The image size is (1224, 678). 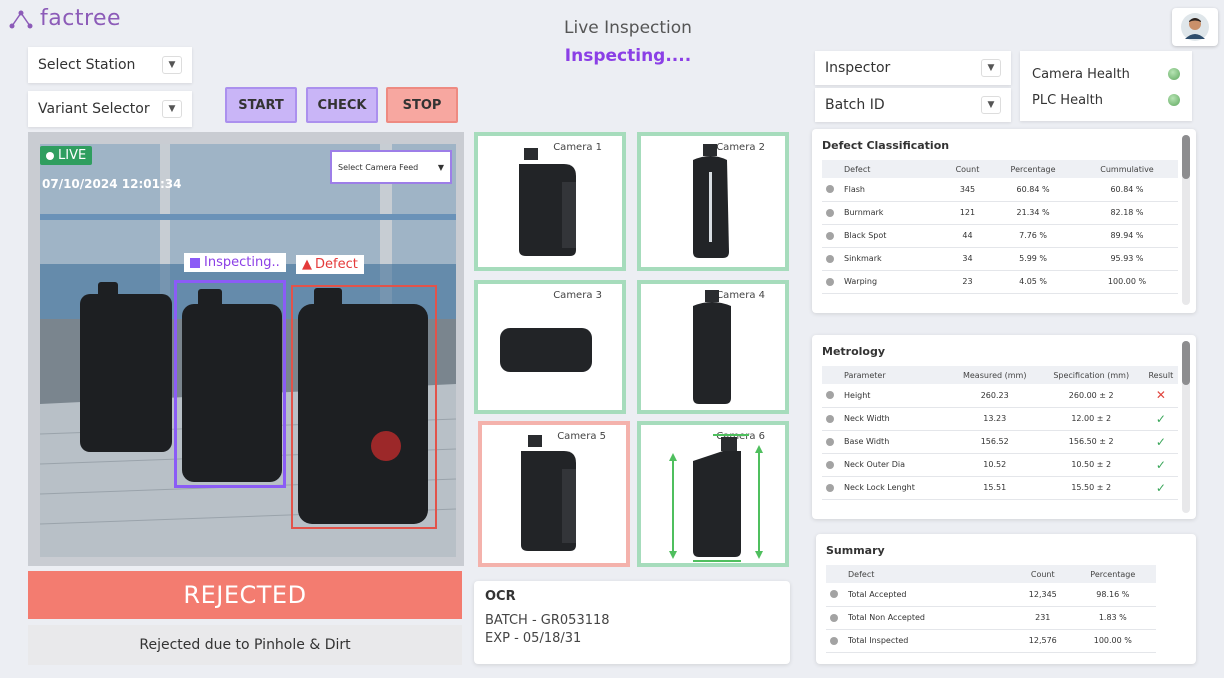 What do you see at coordinates (1091, 442) in the screenshot?
I see `table-cell: 156.50 ± 2` at bounding box center [1091, 442].